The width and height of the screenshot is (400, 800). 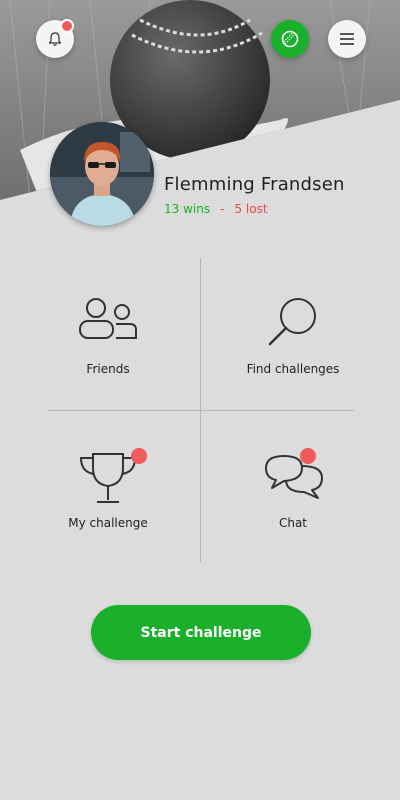 I want to click on trophy-icon, so click(x=108, y=478).